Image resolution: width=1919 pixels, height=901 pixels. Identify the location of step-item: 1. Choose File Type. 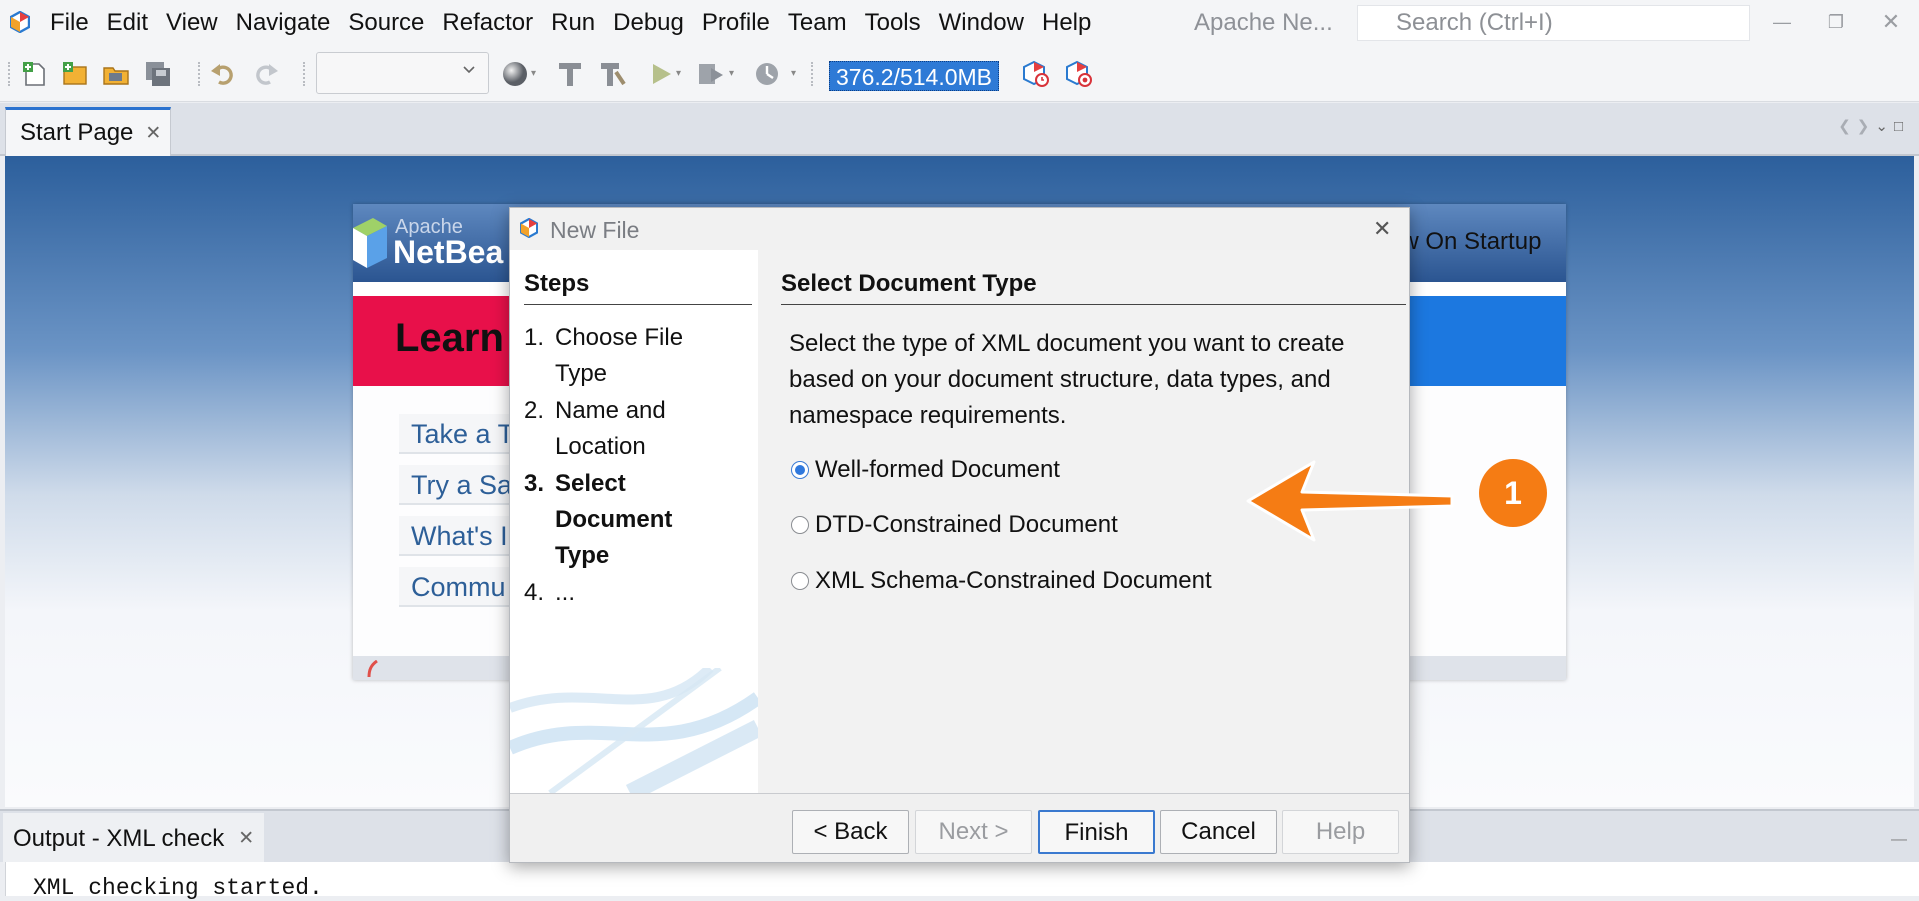
(624, 356).